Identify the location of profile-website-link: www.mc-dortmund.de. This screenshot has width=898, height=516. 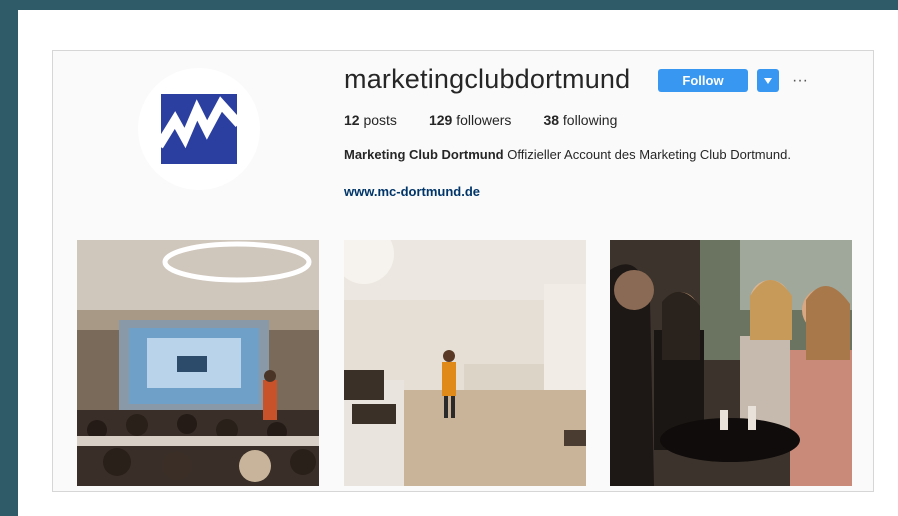
(412, 191).